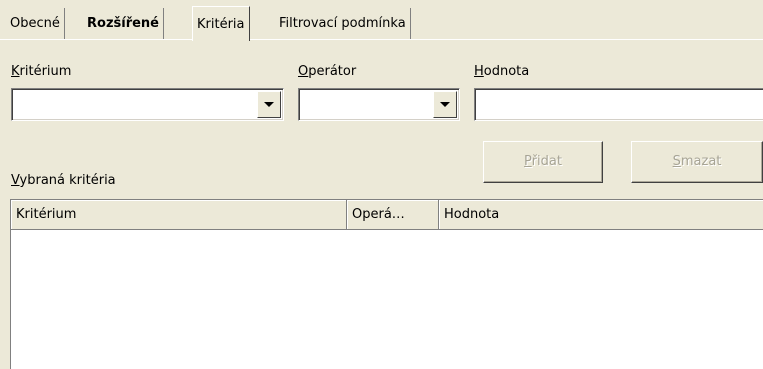  I want to click on tab-filter-condition: Filtrovací podmínka, so click(343, 23).